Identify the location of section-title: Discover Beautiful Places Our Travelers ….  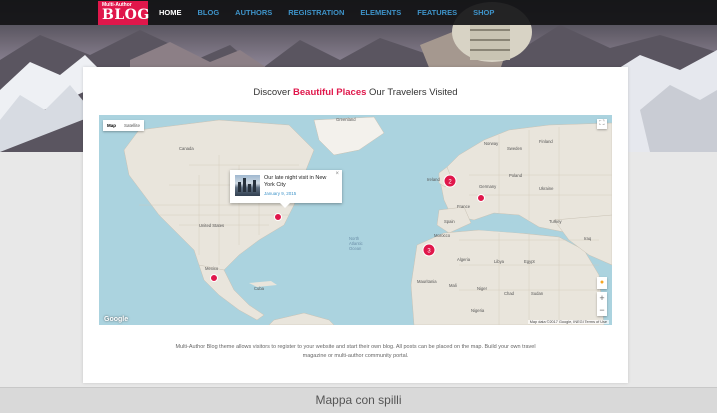
(355, 92).